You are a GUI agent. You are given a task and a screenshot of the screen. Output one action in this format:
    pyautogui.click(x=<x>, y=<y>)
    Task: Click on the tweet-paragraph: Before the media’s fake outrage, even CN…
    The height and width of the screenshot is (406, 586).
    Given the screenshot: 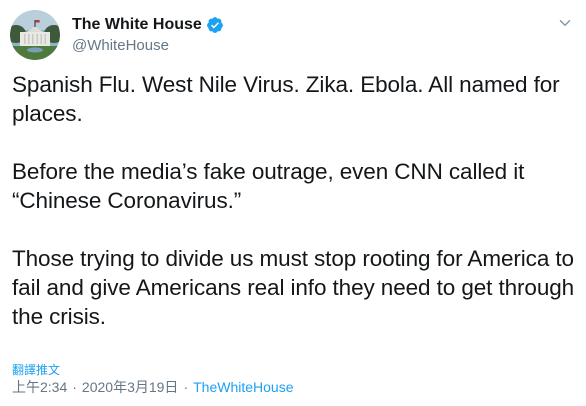 What is the action you would take?
    pyautogui.click(x=268, y=186)
    